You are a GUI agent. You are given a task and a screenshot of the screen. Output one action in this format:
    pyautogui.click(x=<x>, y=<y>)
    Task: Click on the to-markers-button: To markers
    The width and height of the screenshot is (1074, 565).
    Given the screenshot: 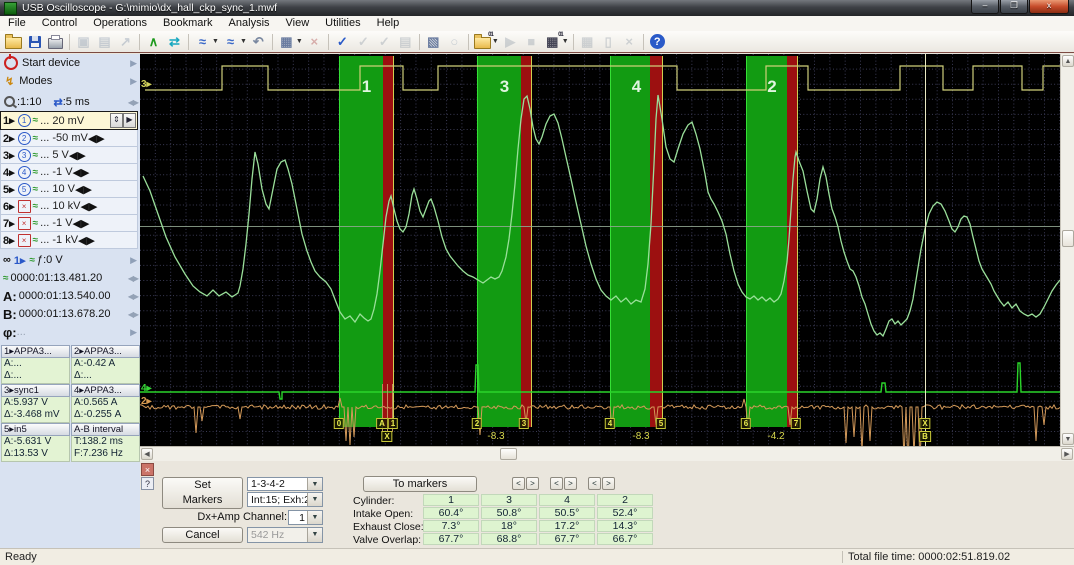 What is the action you would take?
    pyautogui.click(x=420, y=484)
    